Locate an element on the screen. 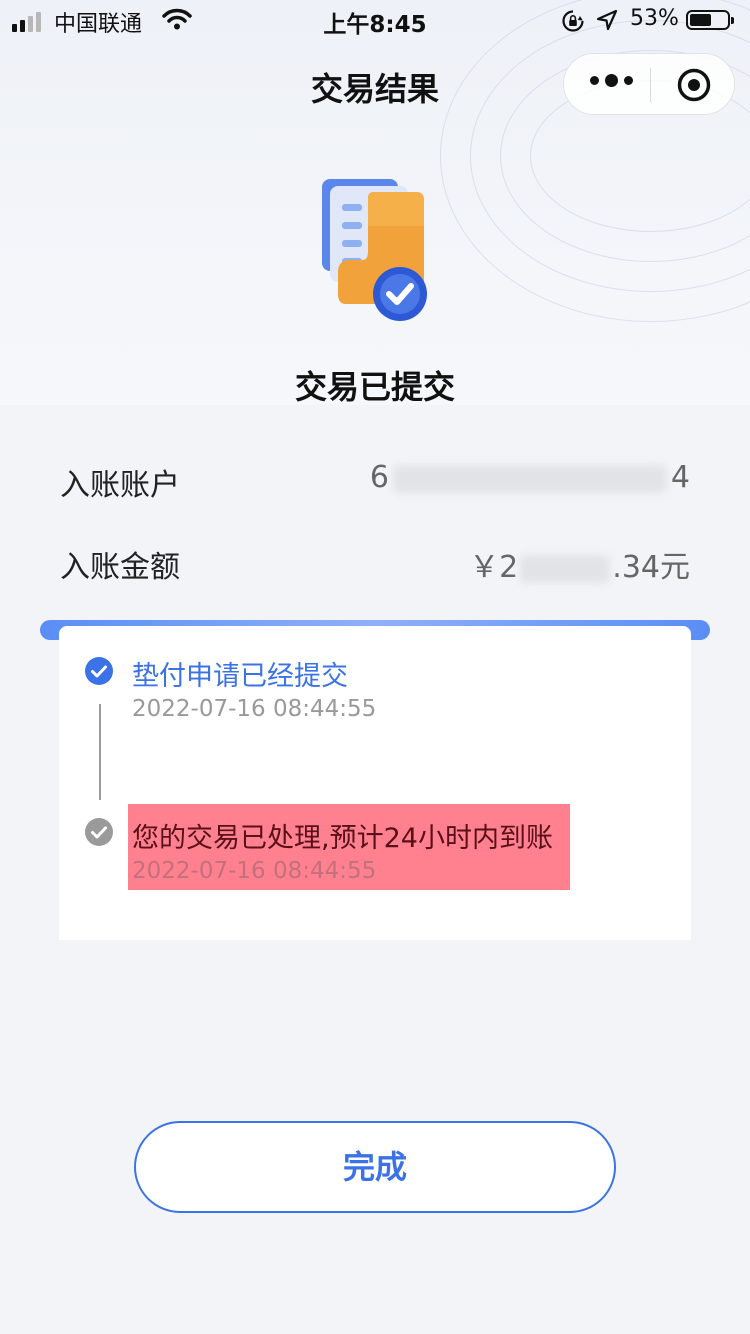 The width and height of the screenshot is (750, 1334). timeline-step-title: 垫付申请已经提交 is located at coordinates (240, 676).